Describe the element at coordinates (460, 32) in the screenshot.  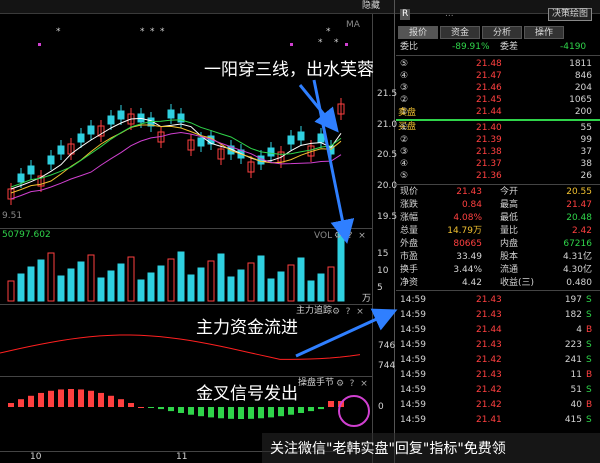
I see `tab-funds: 资金` at that location.